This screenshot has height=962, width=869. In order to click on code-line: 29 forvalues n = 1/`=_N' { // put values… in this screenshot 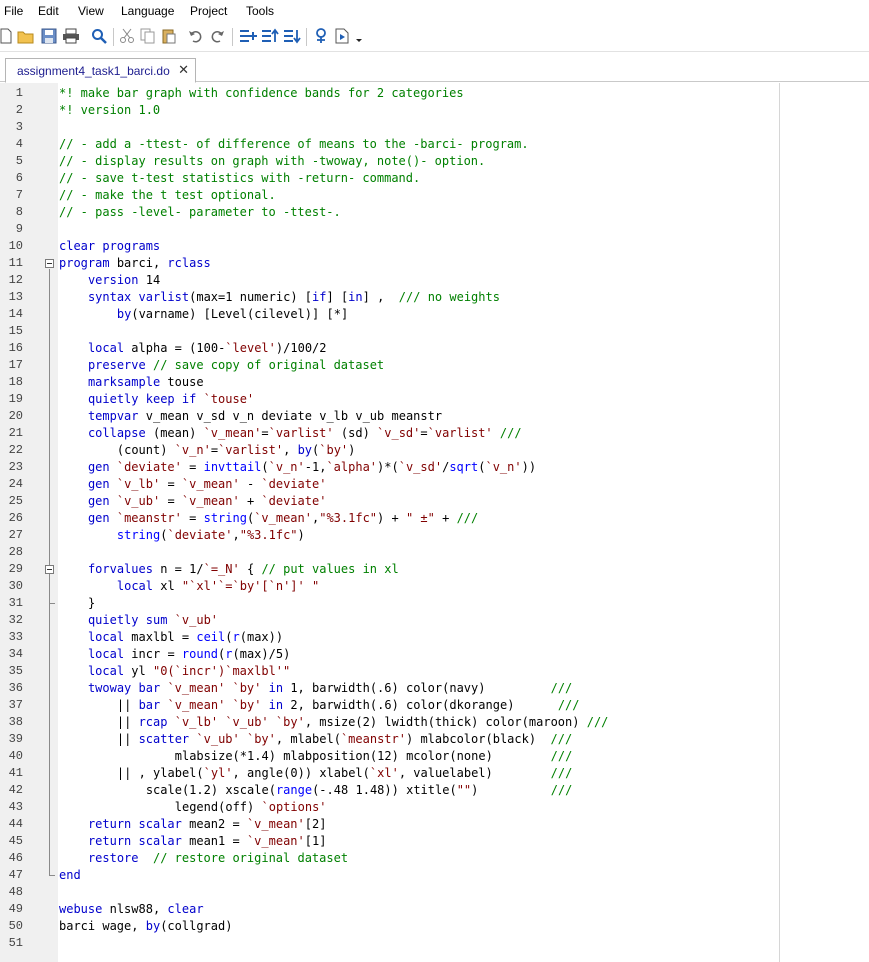, I will do `click(434, 569)`.